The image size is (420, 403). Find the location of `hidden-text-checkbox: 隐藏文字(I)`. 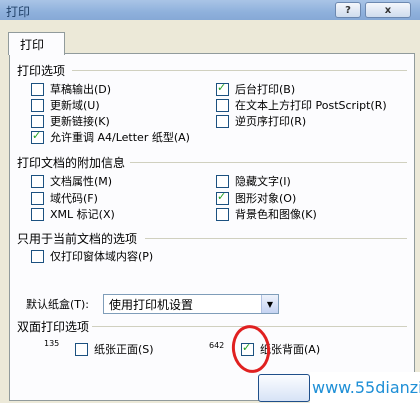

hidden-text-checkbox: 隐藏文字(I) is located at coordinates (253, 181).